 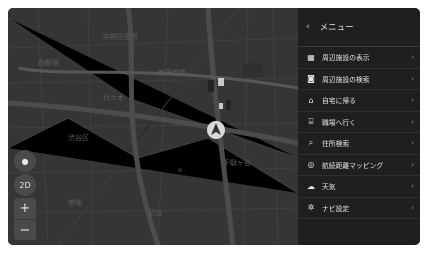 I want to click on menu-item-go-home: ⌂ 自宅に帰る ›, so click(x=359, y=101).